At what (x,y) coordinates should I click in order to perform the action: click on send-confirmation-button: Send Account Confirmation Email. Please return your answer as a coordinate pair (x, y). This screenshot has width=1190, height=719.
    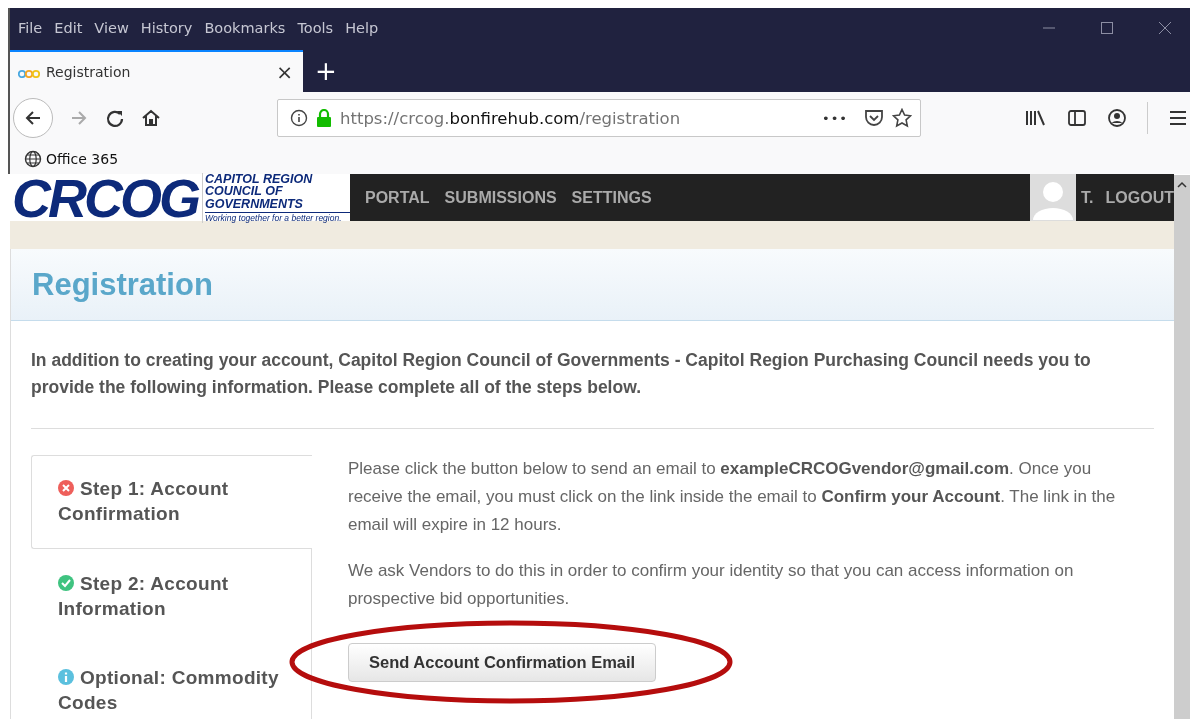
    Looking at the image, I should click on (502, 662).